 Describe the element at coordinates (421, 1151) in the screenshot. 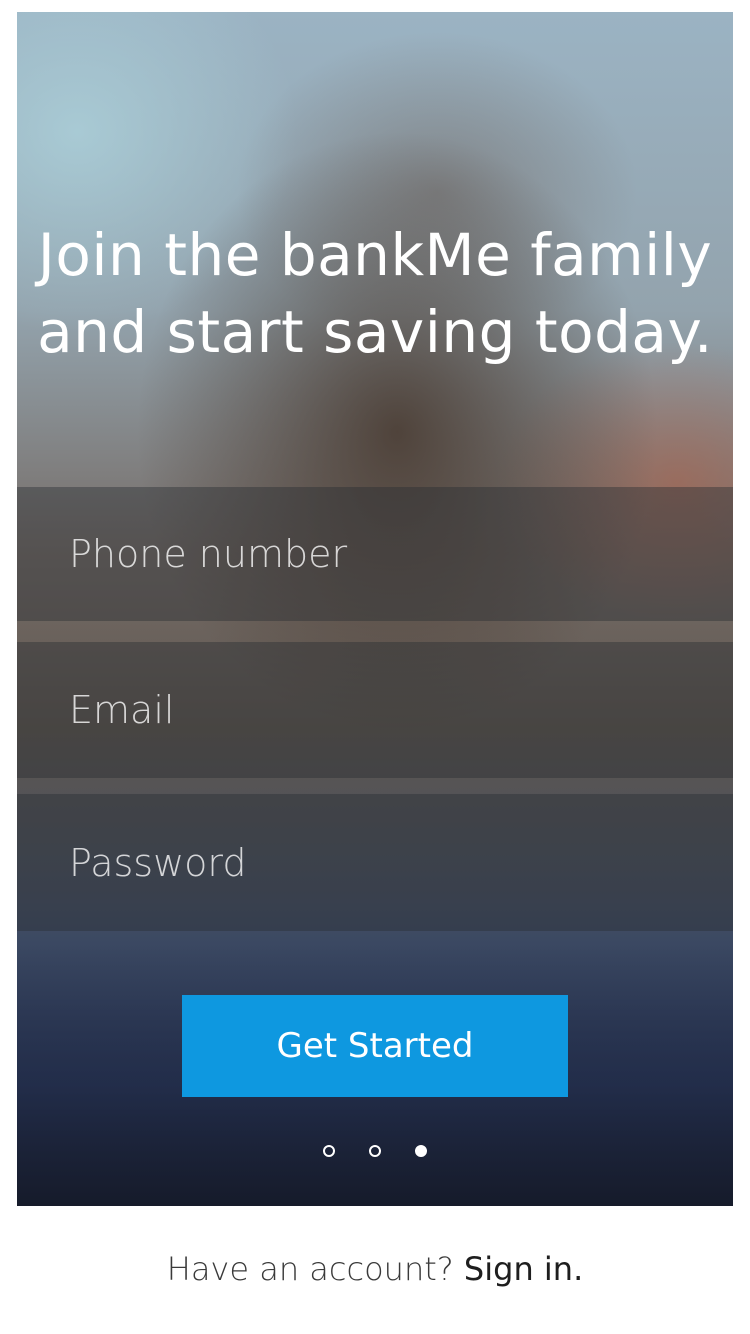

I see `page-dot-3-active` at that location.